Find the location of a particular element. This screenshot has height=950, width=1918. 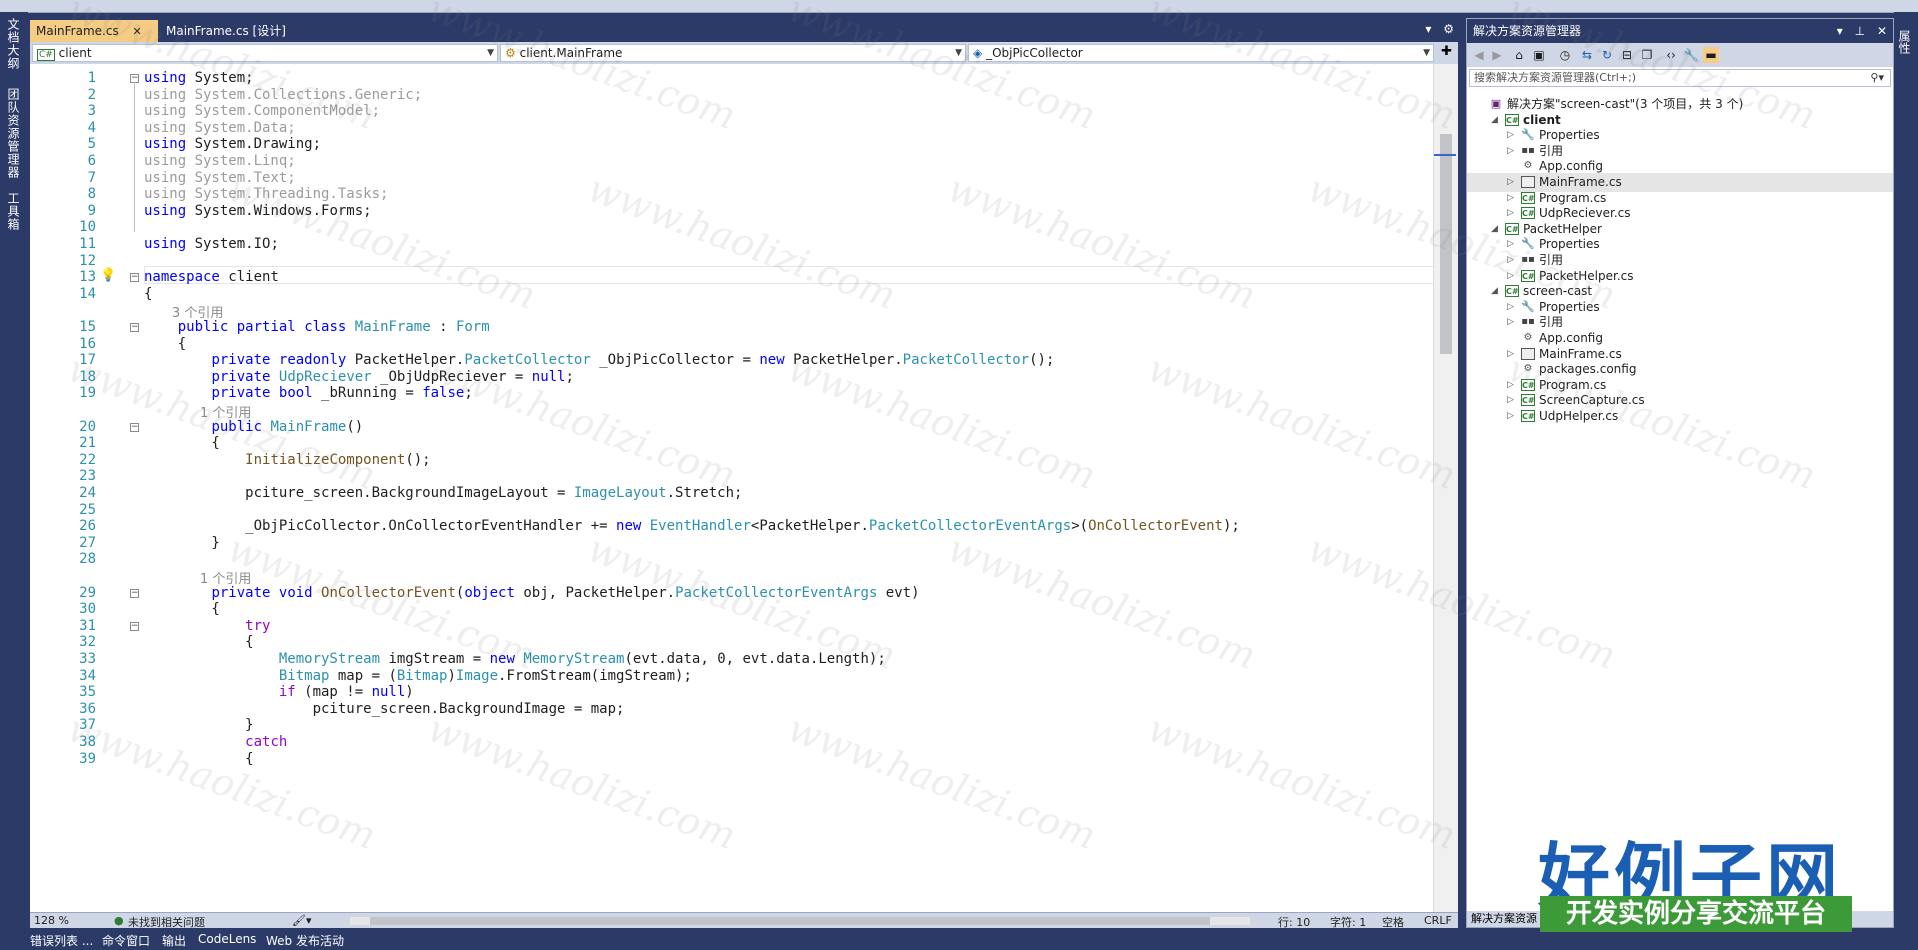

code-line: using System.Drawing; is located at coordinates (232, 144).